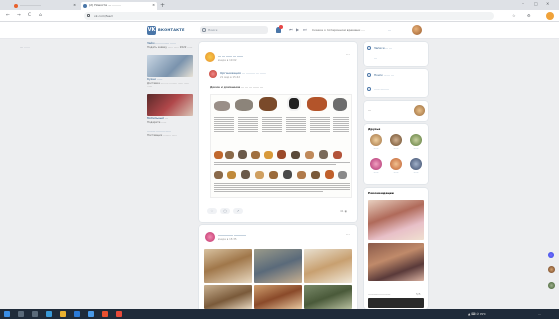 The width and height of the screenshot is (559, 319). What do you see at coordinates (244, 105) in the screenshot?
I see `animal-boar` at bounding box center [244, 105].